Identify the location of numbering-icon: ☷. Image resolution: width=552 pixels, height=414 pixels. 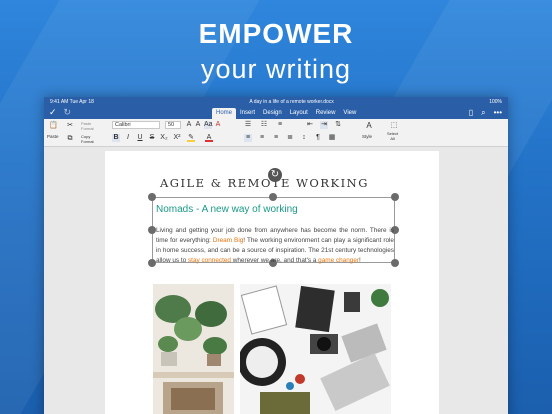
(264, 125).